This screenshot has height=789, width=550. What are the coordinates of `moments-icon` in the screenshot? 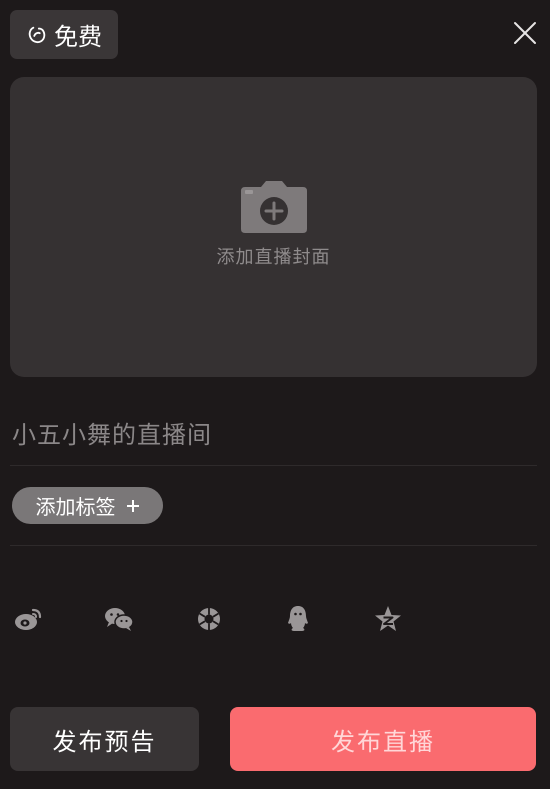 It's located at (209, 619).